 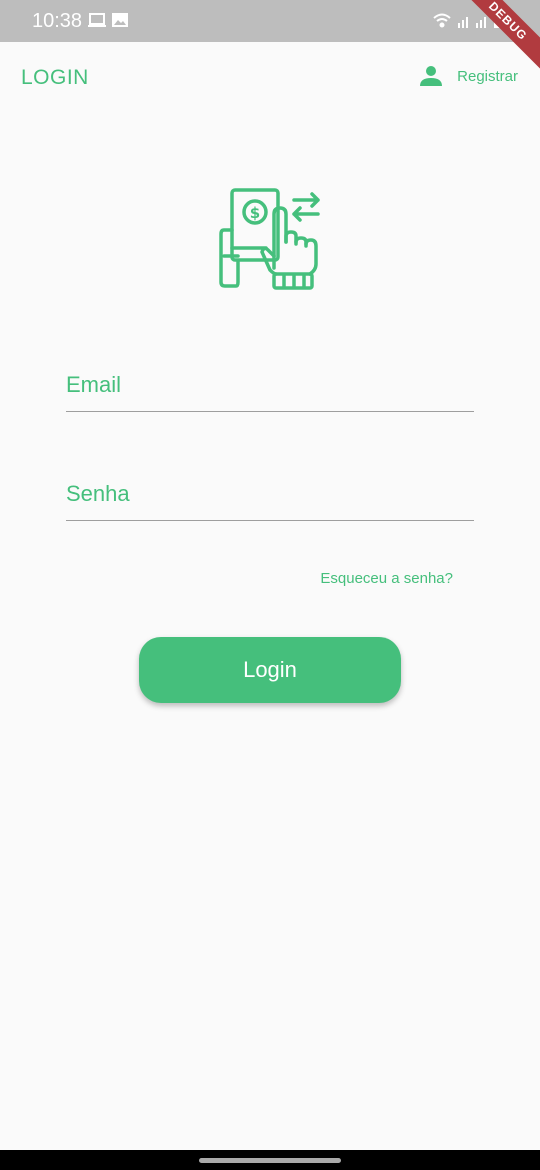 I want to click on status-bar: 10:38 DEBUG, so click(x=270, y=39).